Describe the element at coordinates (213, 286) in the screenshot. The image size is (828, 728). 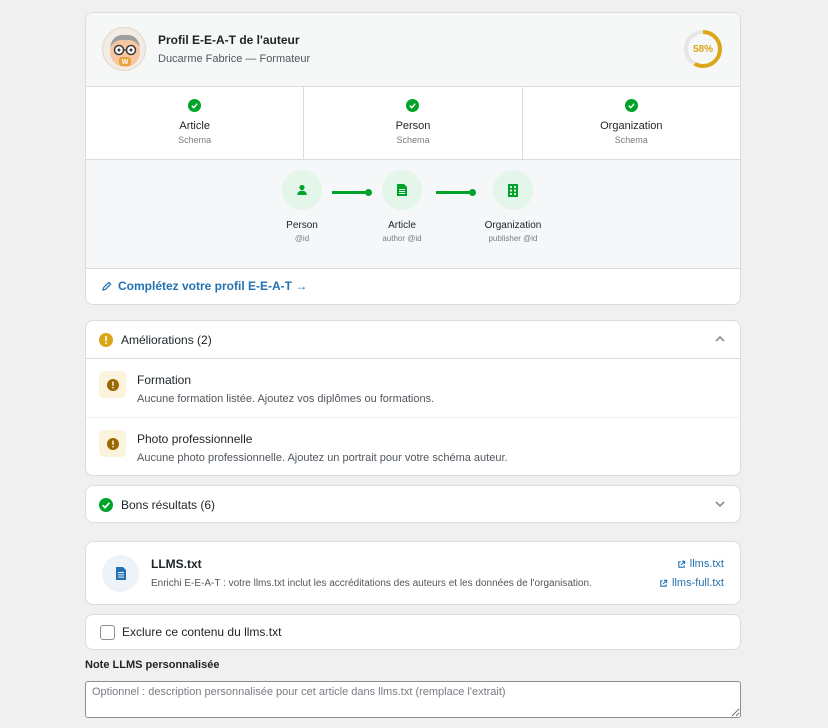
I see `complete-profile-label: Complétez votre profil E-E-A-T →` at that location.